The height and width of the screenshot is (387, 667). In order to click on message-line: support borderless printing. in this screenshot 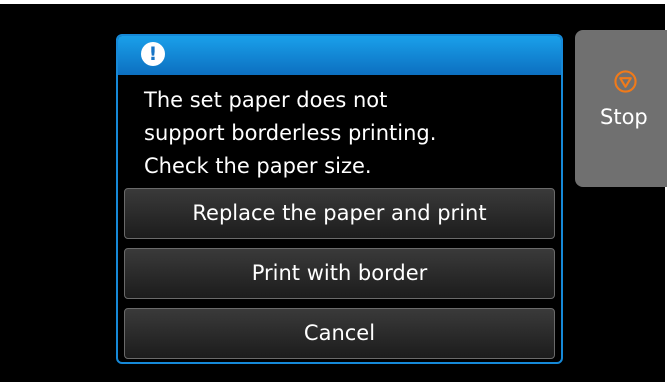, I will do `click(290, 133)`.